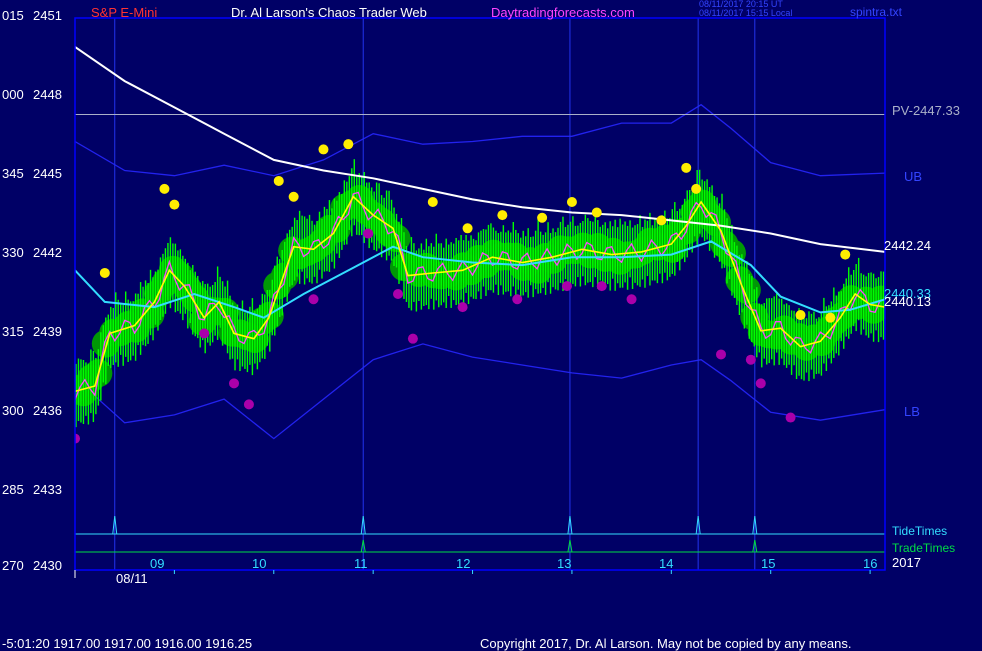 The width and height of the screenshot is (982, 651). I want to click on y-label-right-2: 2445, so click(47, 173).